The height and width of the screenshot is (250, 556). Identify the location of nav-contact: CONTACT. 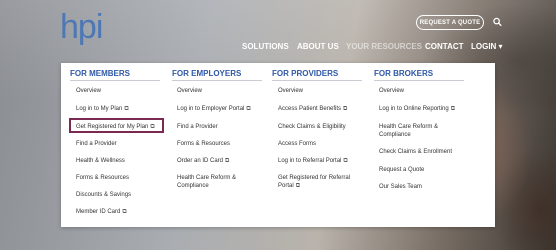
(444, 46).